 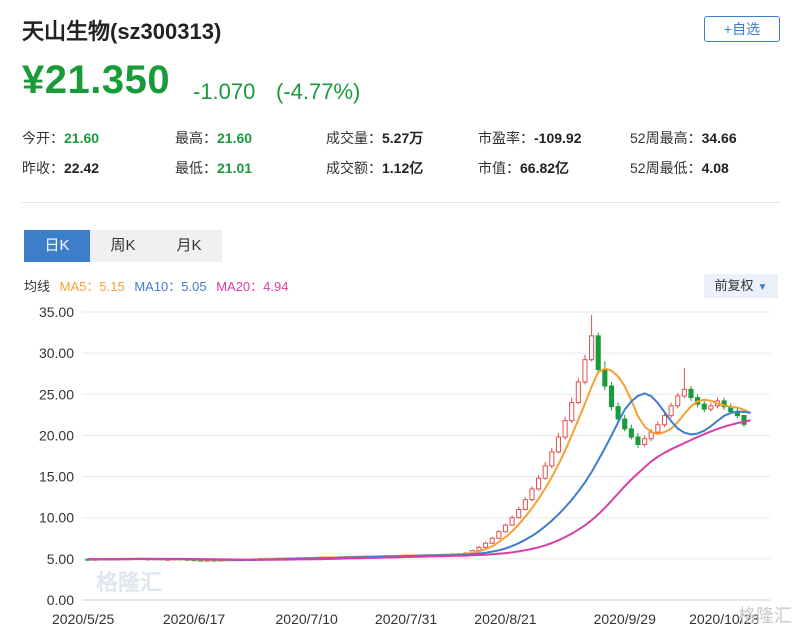 I want to click on stat-item: 市值：66.82亿, so click(x=523, y=168).